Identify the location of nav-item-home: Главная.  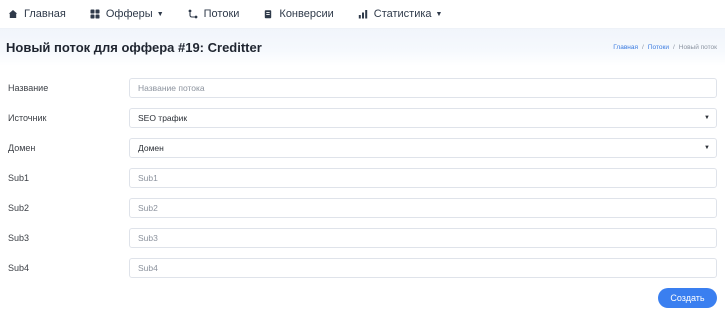
(37, 14).